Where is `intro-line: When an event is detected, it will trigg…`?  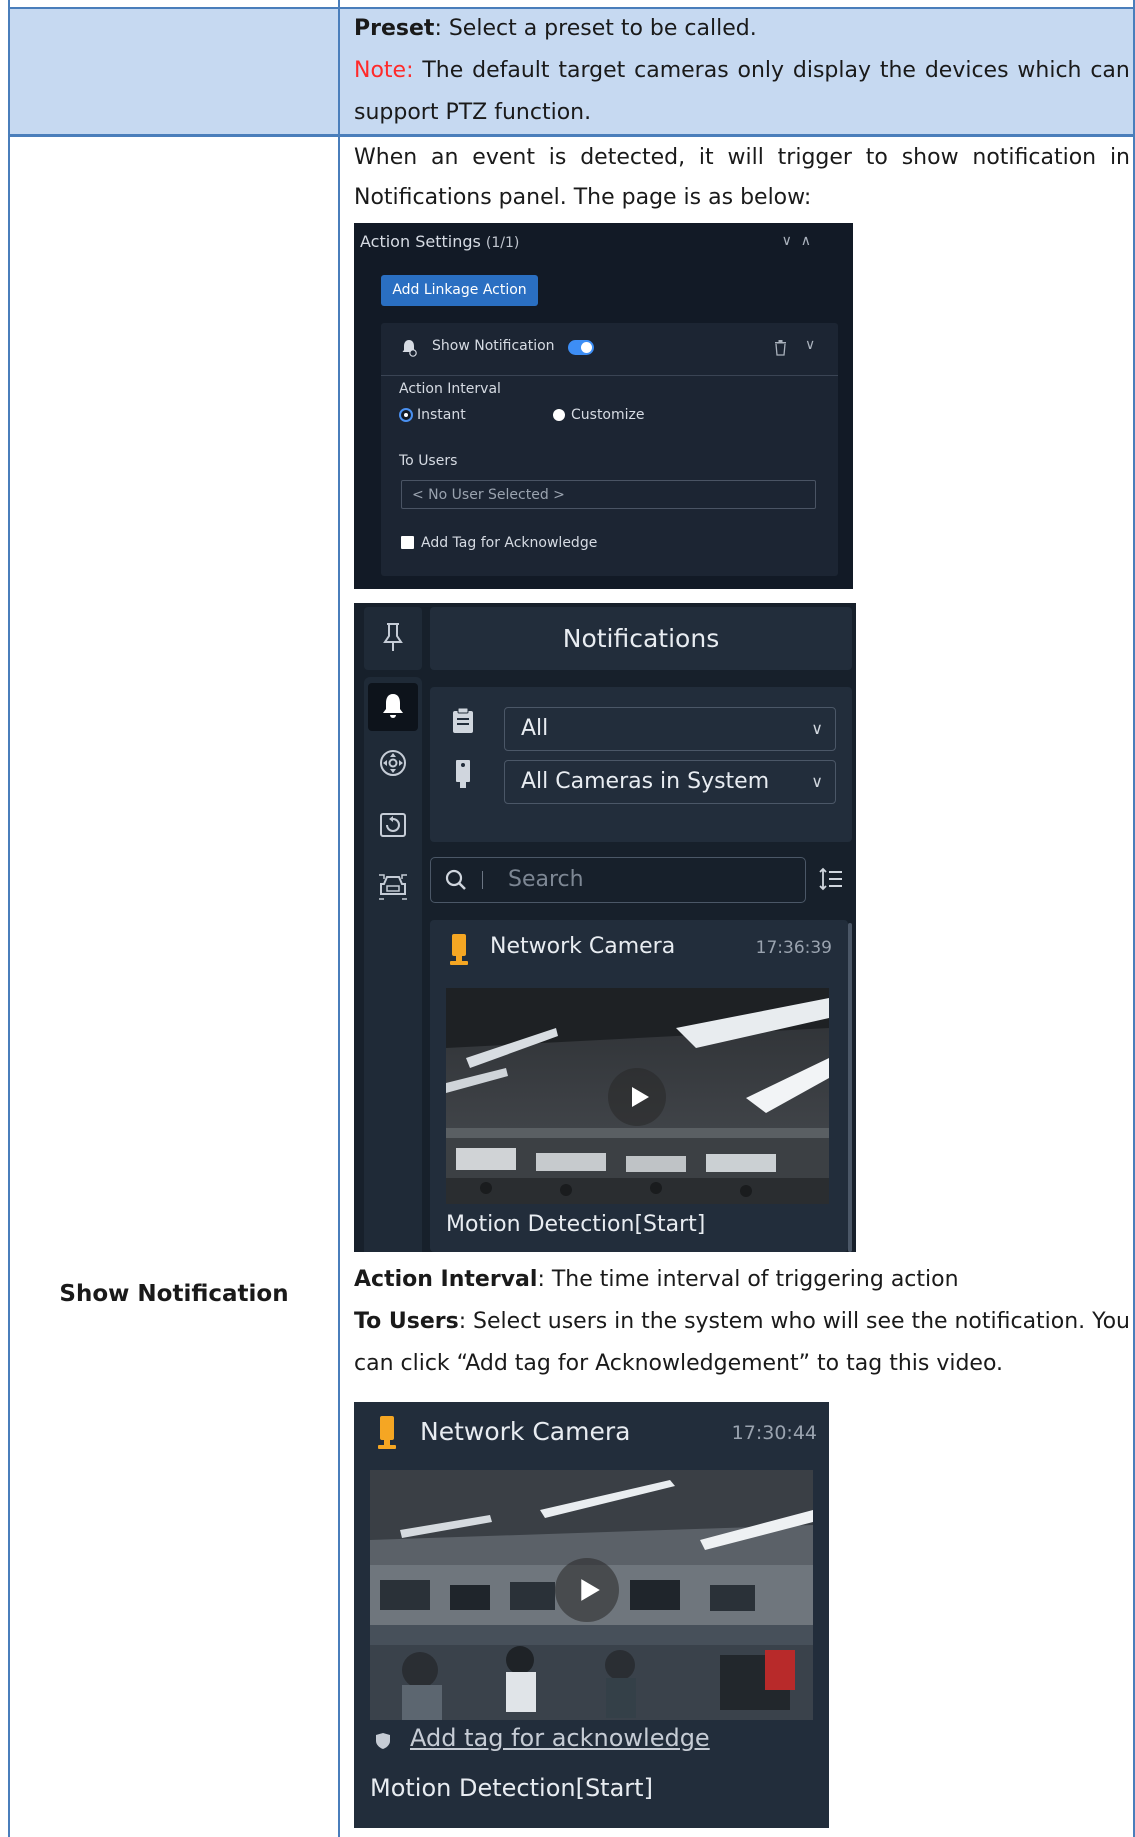
intro-line: When an event is detected, it will trigg… is located at coordinates (742, 158).